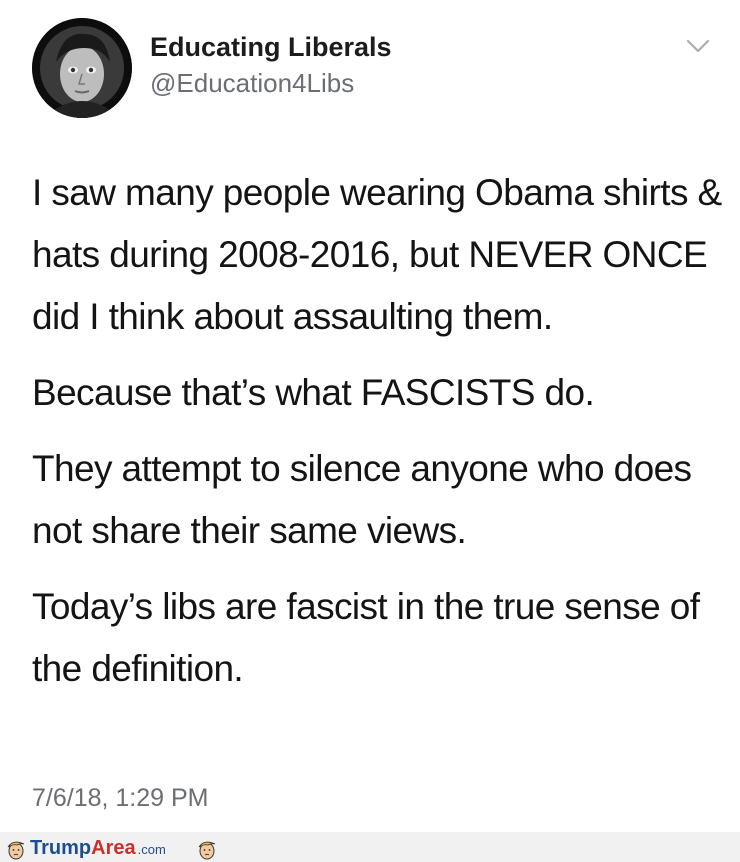 The width and height of the screenshot is (740, 862). What do you see at coordinates (113, 848) in the screenshot?
I see `watermark-part: Area` at bounding box center [113, 848].